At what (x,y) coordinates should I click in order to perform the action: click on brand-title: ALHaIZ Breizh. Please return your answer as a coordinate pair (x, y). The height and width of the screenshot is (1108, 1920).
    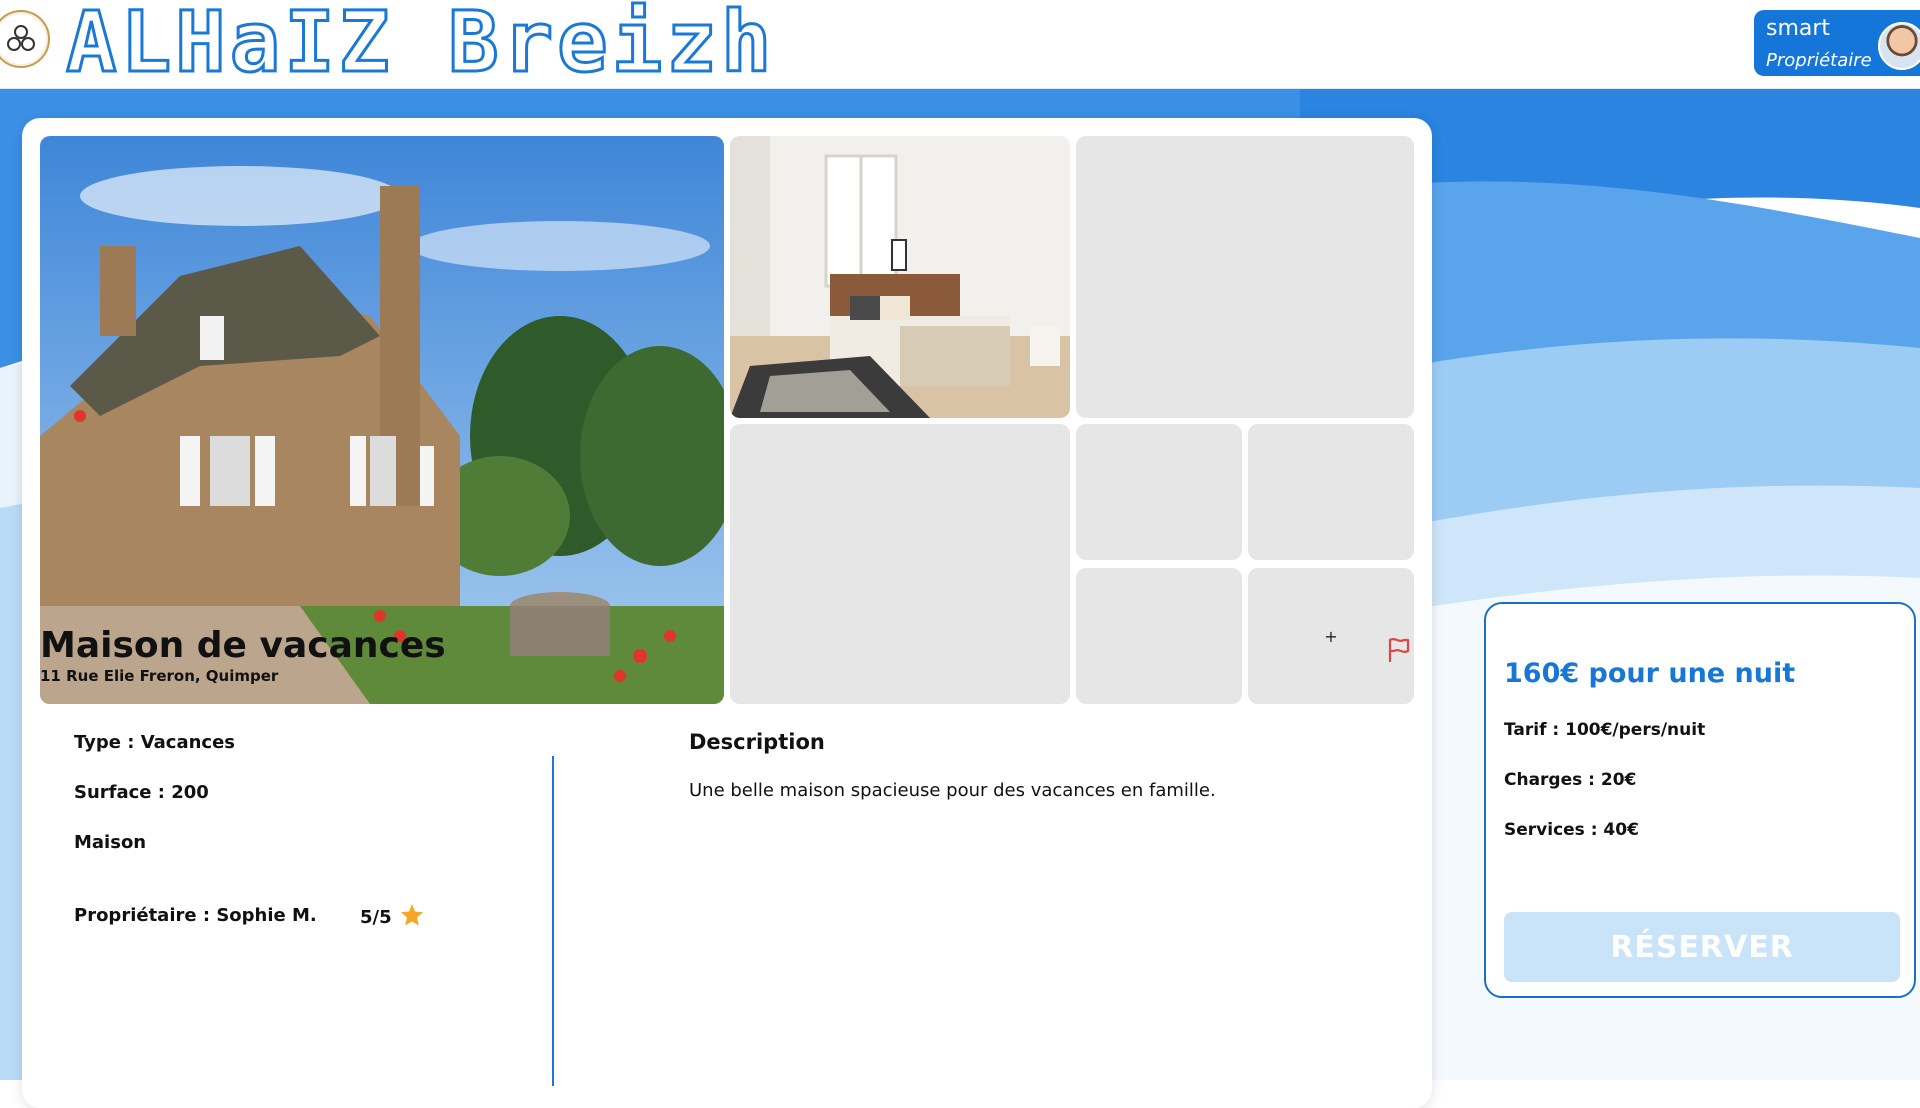
    Looking at the image, I should click on (419, 46).